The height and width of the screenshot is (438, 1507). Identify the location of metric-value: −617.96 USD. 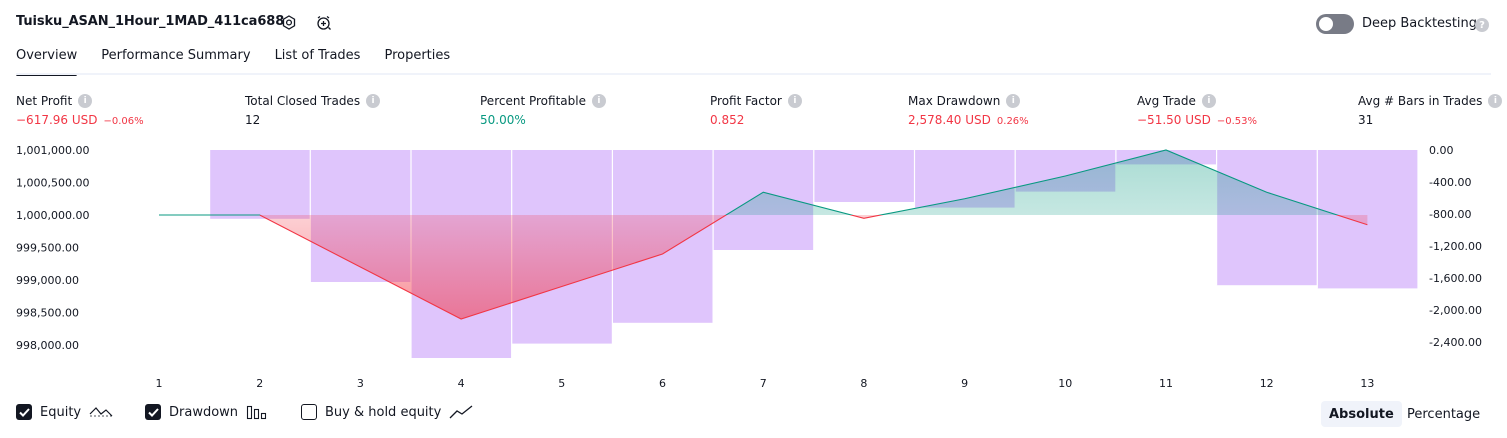
(57, 120).